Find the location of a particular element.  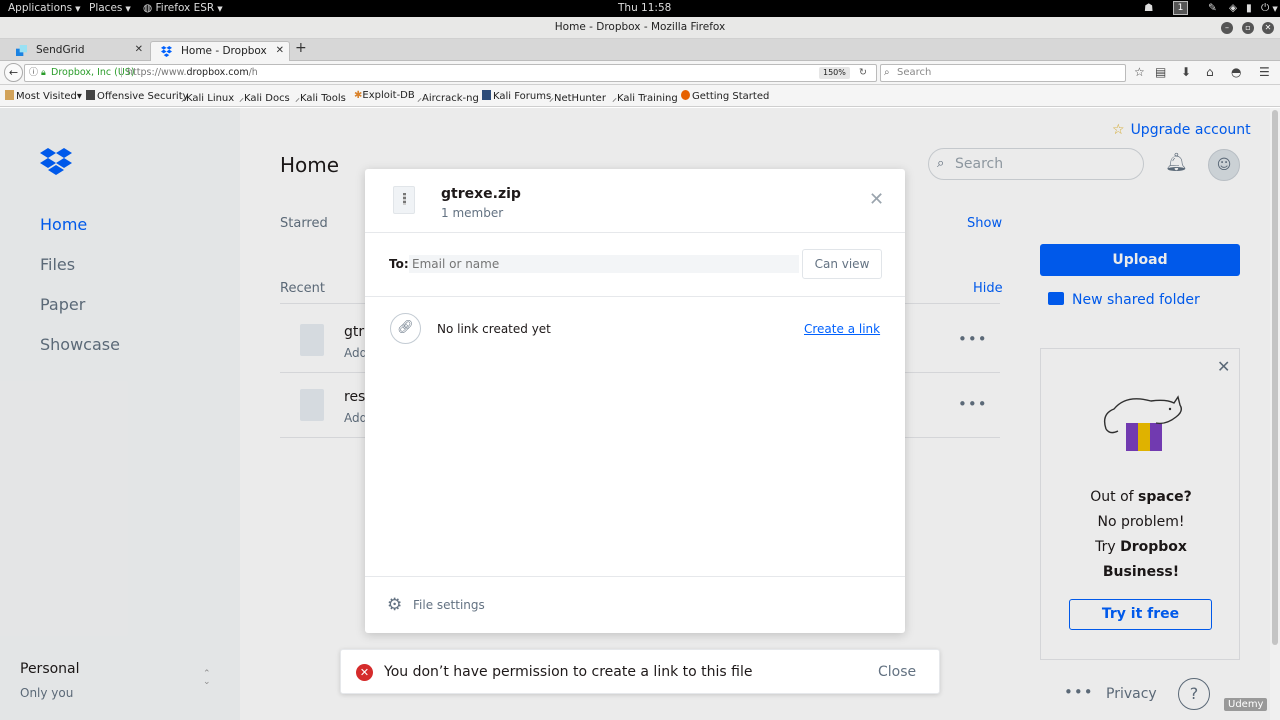

modal-file-name: gtrexe.zip is located at coordinates (481, 194).